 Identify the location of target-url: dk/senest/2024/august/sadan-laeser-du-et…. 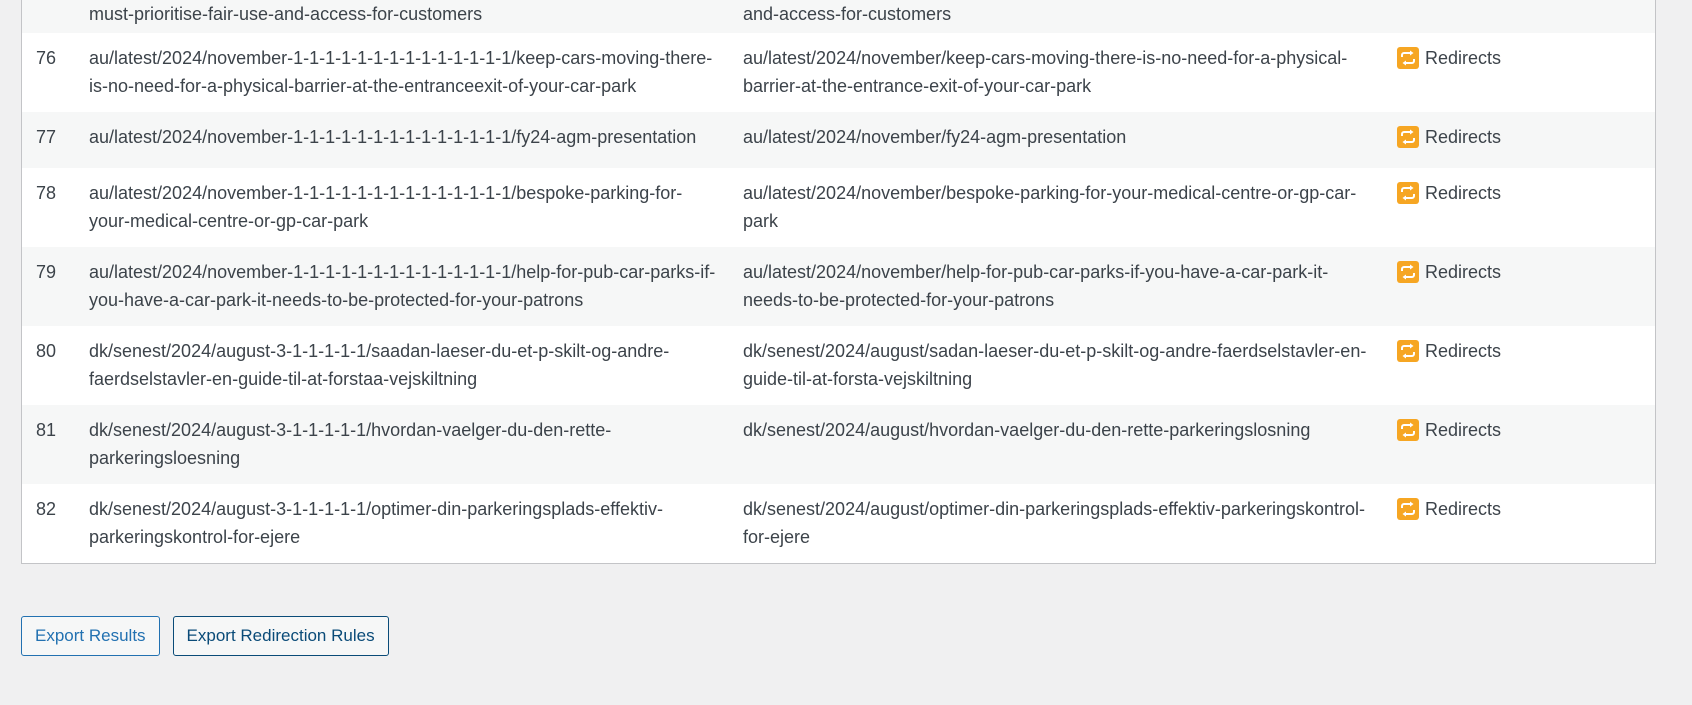
(1055, 365).